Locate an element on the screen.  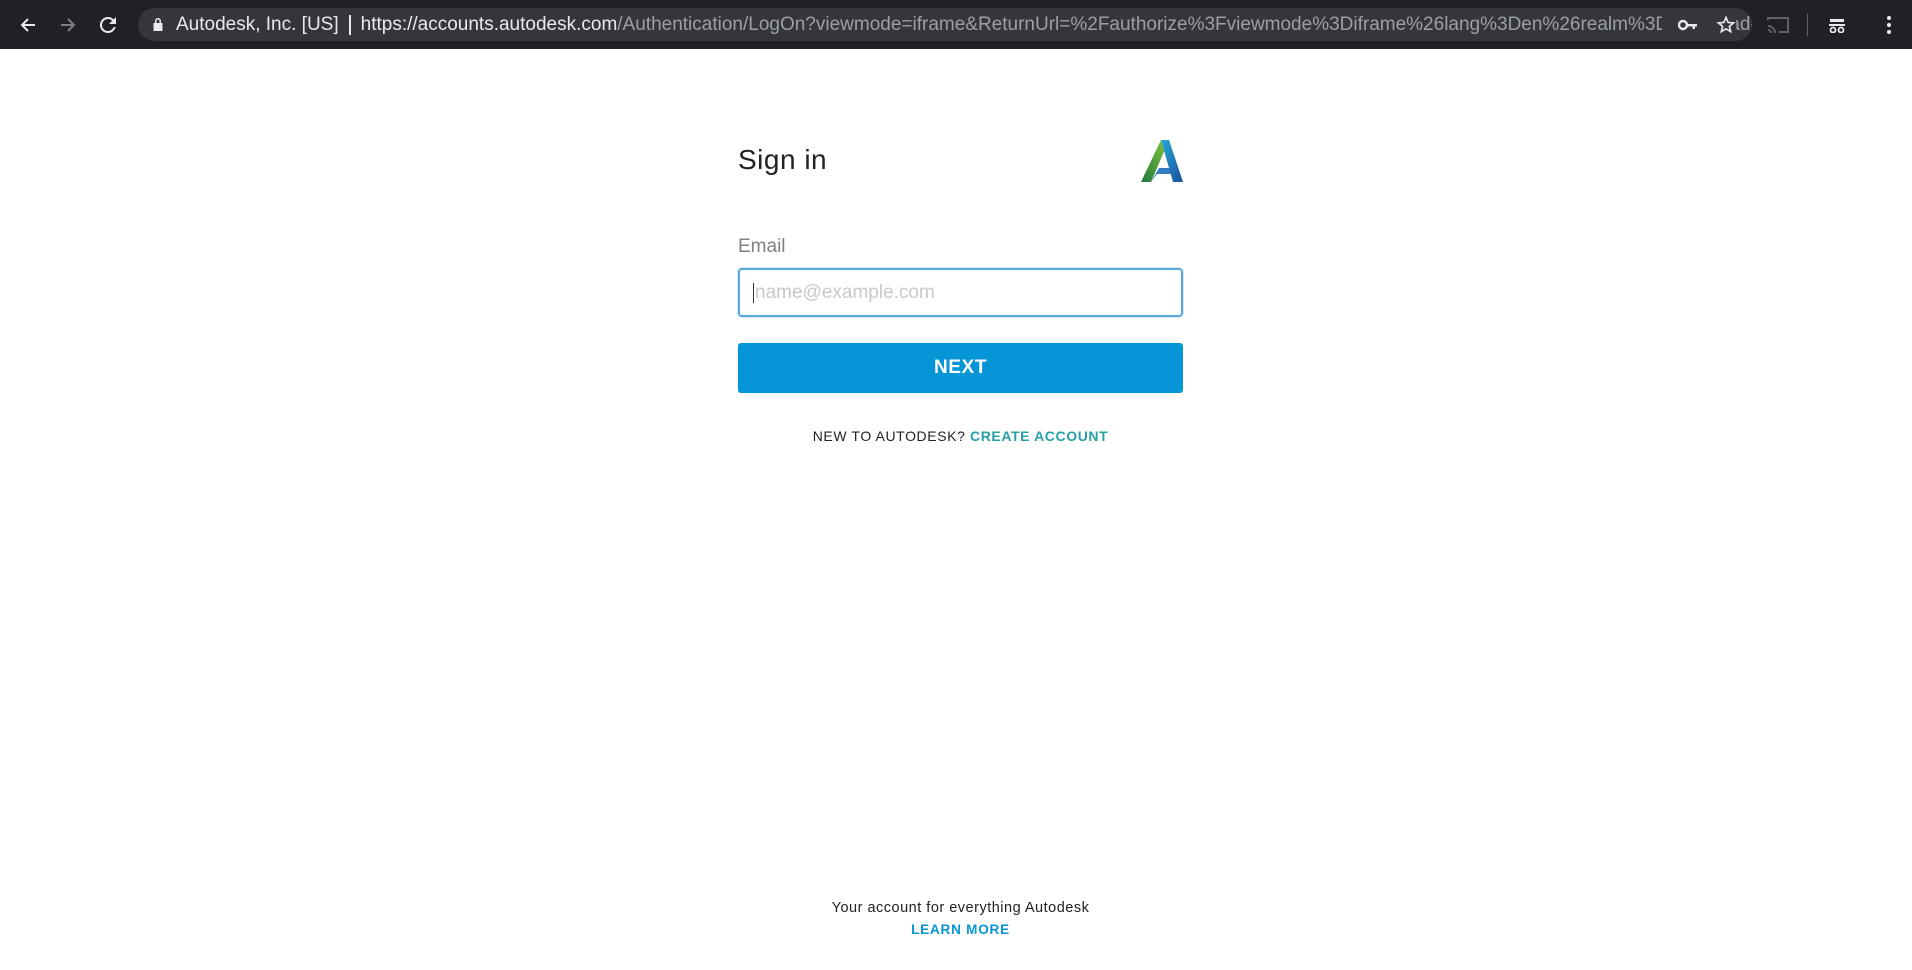
url-host: https://accounts.autodesk.com is located at coordinates (489, 24).